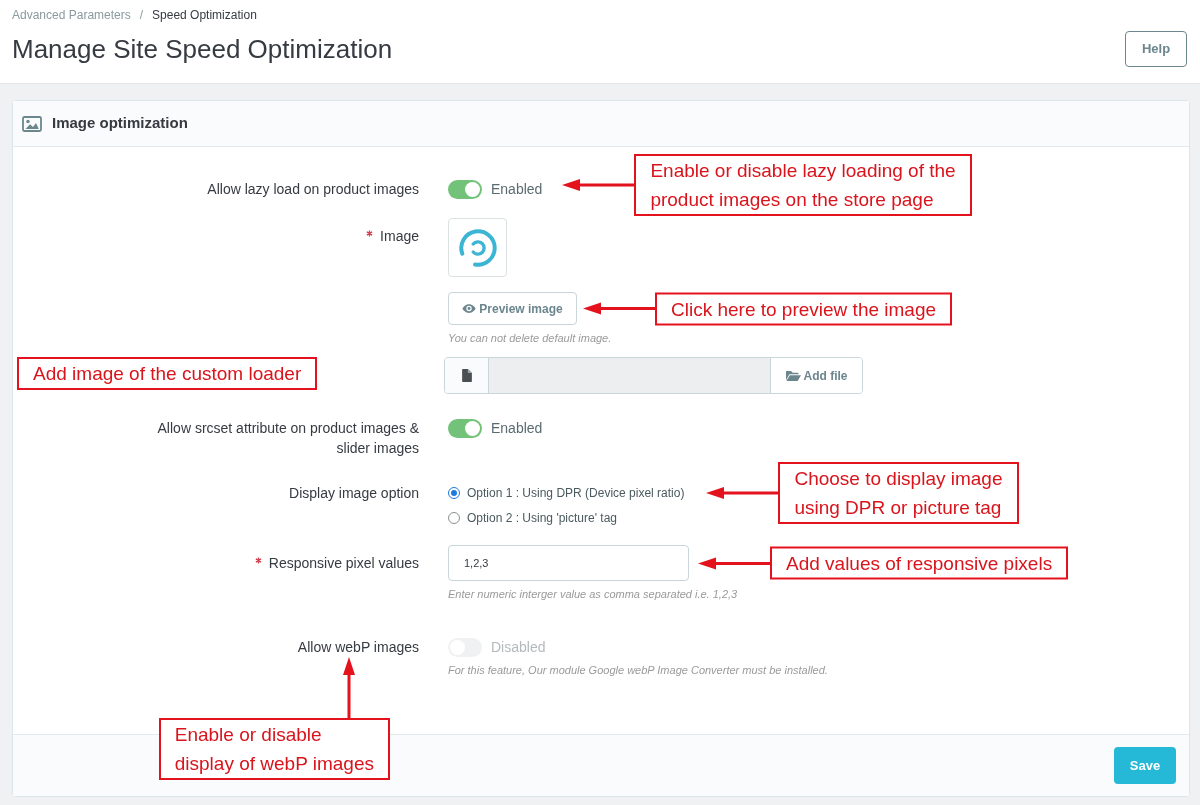 The height and width of the screenshot is (805, 1200). What do you see at coordinates (638, 670) in the screenshot?
I see `field-hint: For this feature, Our module Google webP Image Converter must be installed.` at bounding box center [638, 670].